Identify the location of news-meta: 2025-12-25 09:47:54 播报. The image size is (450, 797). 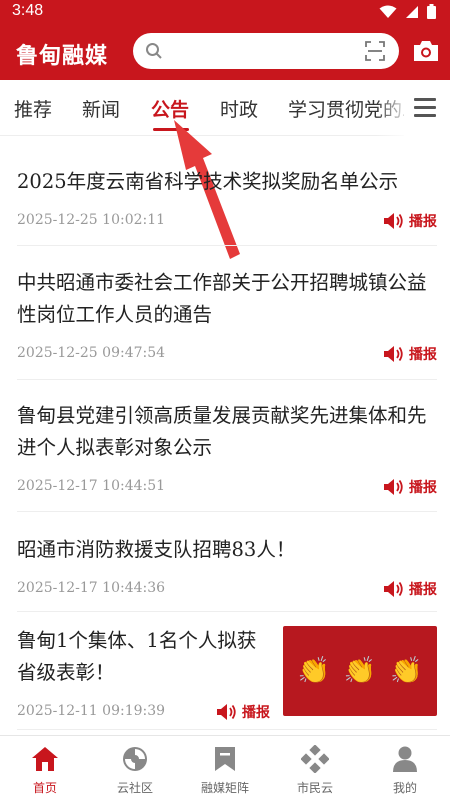
(227, 356).